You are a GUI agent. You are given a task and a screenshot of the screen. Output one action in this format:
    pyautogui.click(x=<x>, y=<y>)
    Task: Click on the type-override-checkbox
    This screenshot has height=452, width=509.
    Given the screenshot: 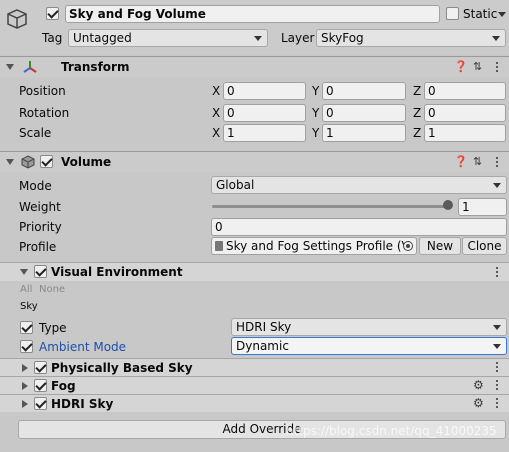 What is the action you would take?
    pyautogui.click(x=26, y=327)
    